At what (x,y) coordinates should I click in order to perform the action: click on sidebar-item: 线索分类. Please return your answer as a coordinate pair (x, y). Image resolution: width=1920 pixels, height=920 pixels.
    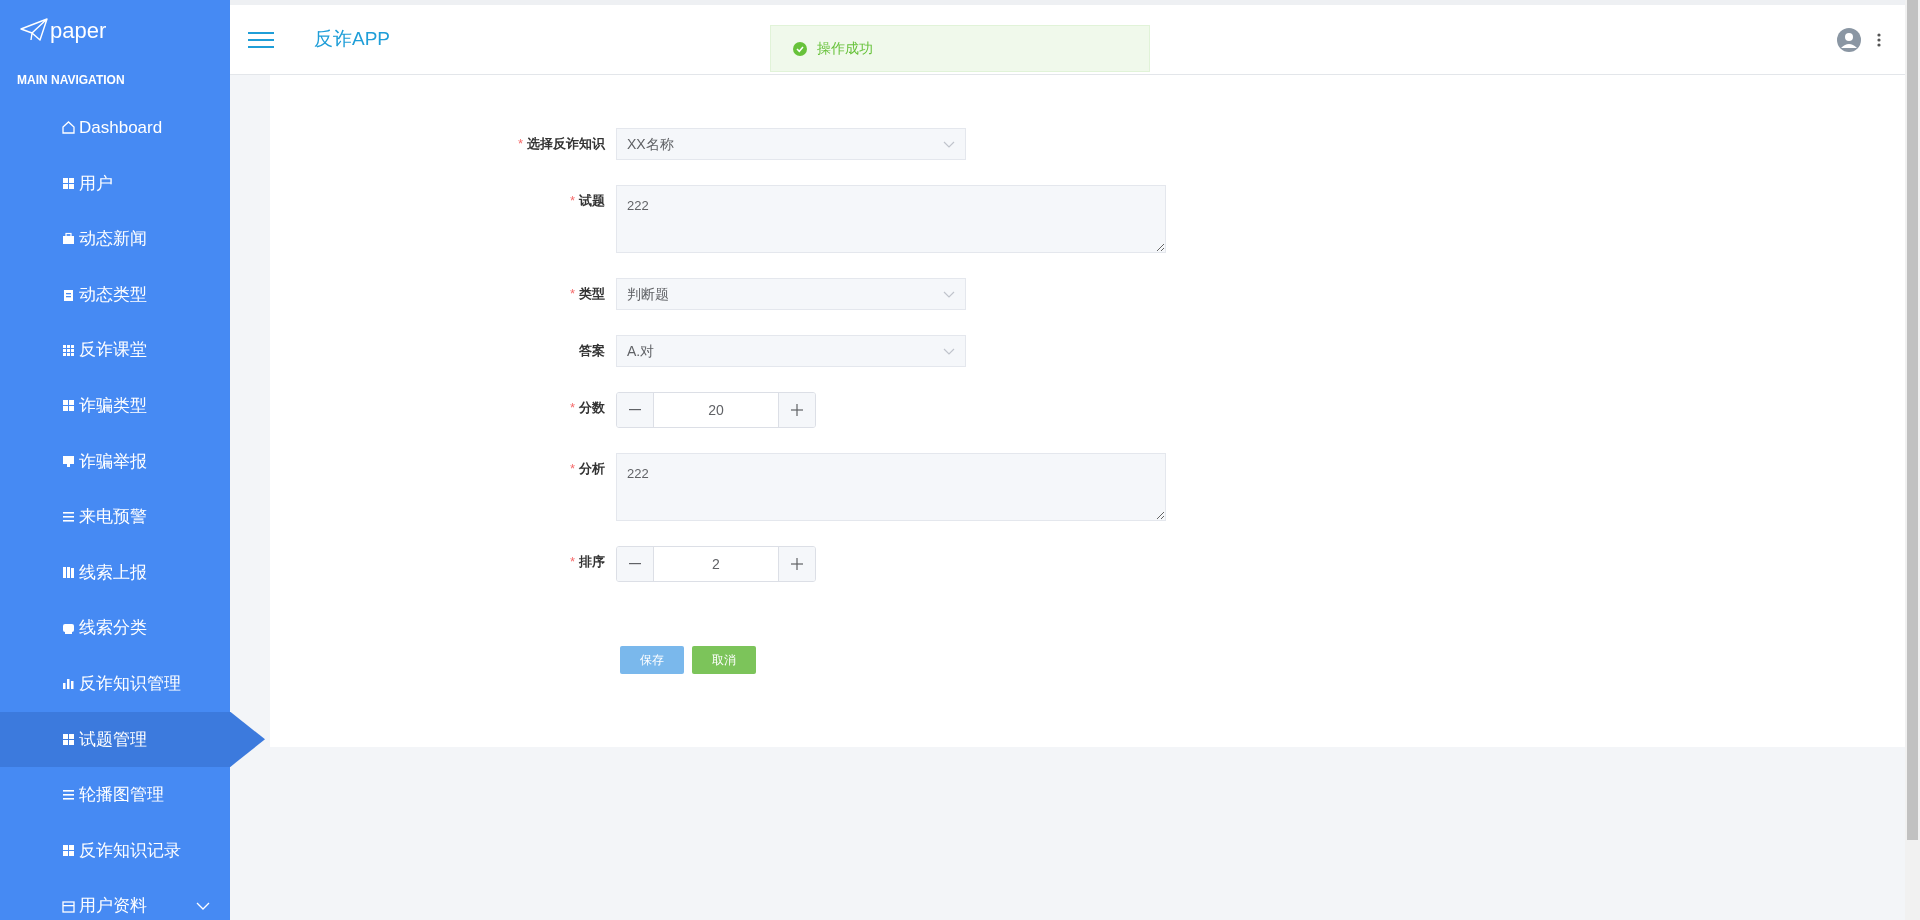
    Looking at the image, I should click on (115, 628).